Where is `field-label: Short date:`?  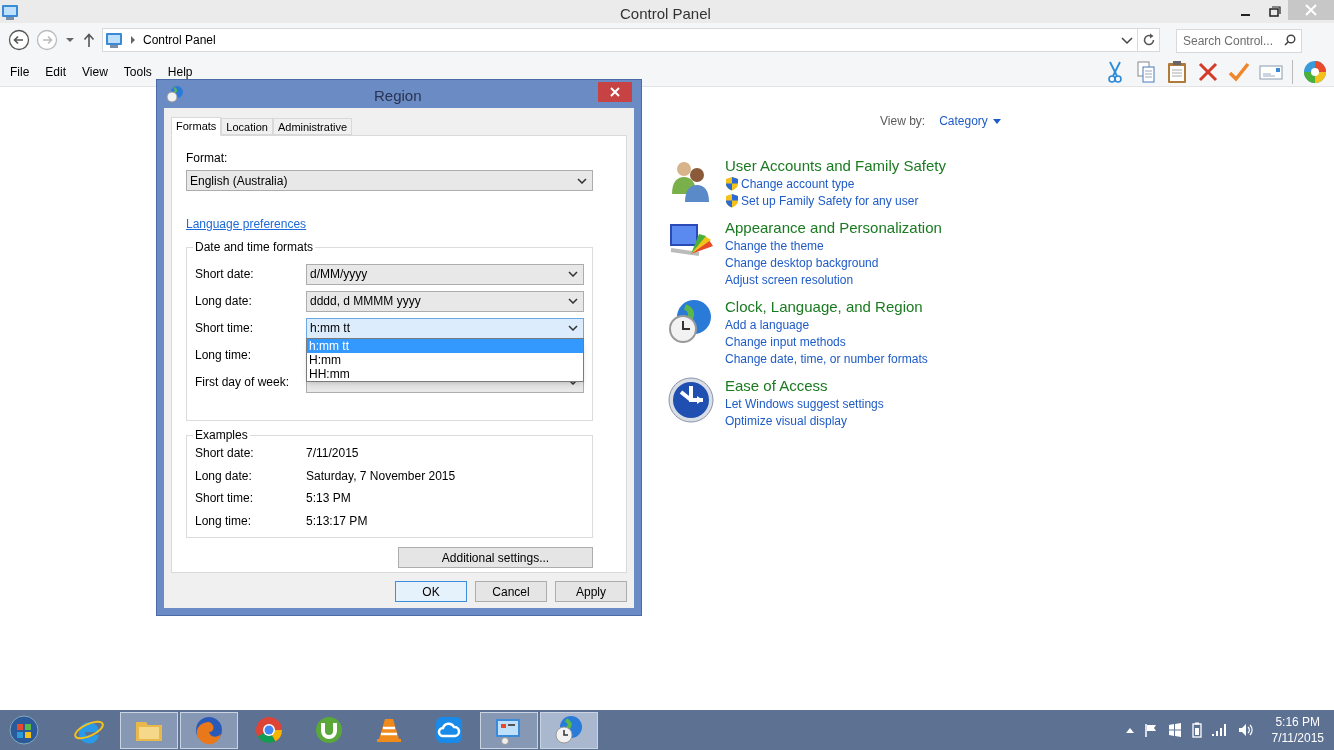 field-label: Short date: is located at coordinates (225, 274).